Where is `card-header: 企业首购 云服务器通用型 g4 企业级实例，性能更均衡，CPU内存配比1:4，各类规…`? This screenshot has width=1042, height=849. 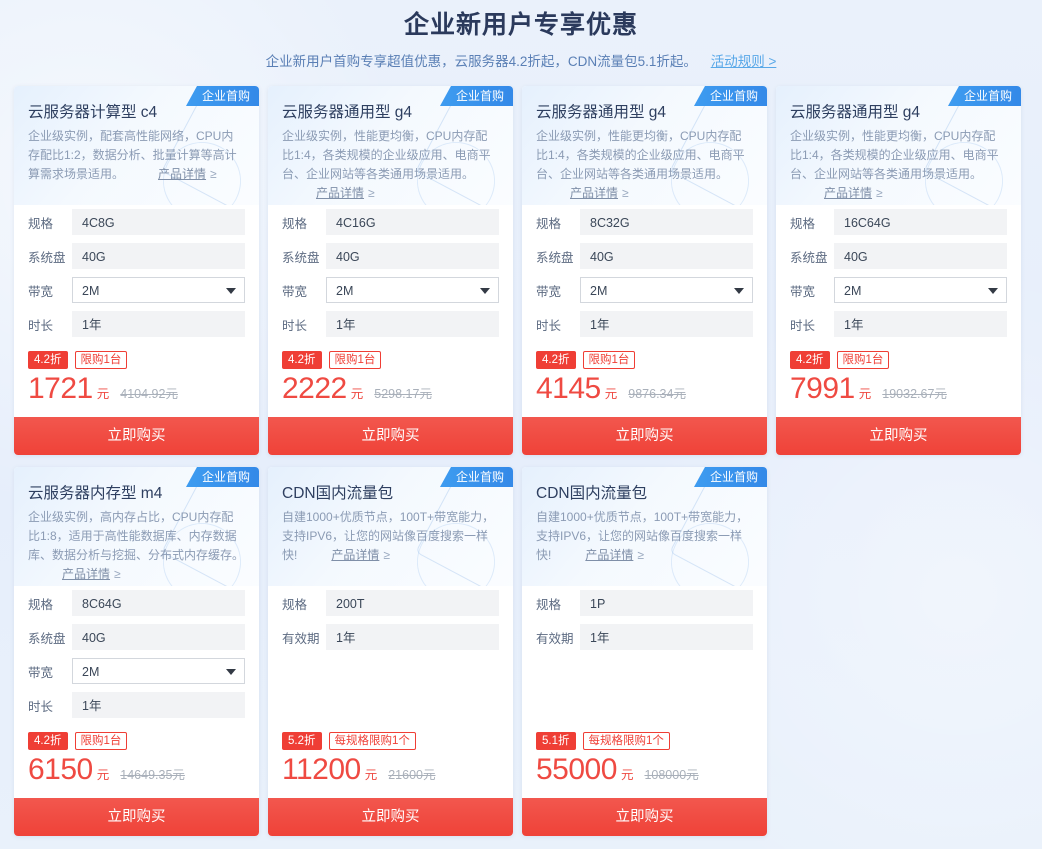
card-header: 企业首购 云服务器通用型 g4 企业级实例，性能更均衡，CPU内存配比1:4，各类规… is located at coordinates (644, 145).